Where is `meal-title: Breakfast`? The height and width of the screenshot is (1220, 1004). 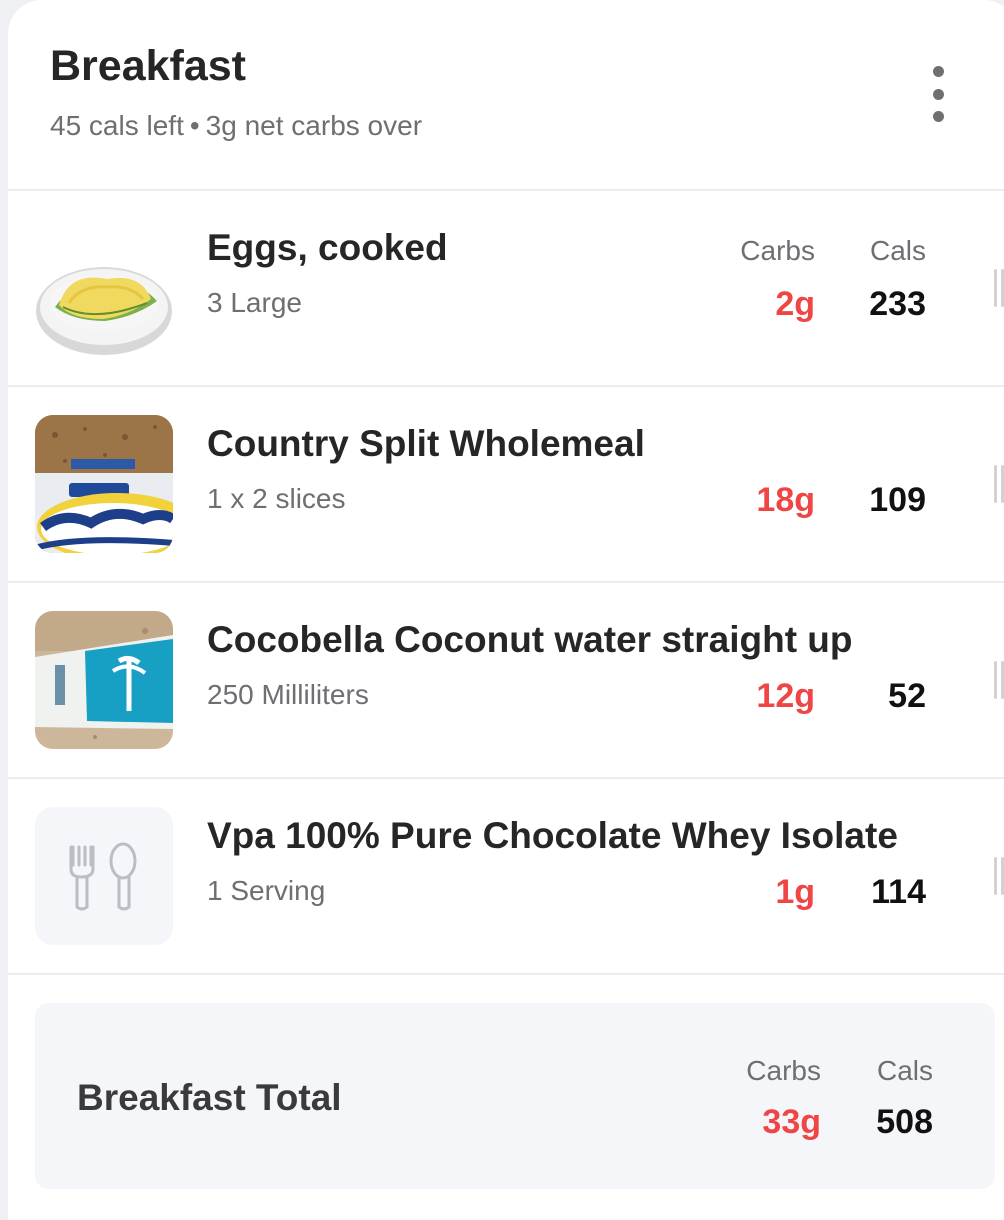 meal-title: Breakfast is located at coordinates (148, 66).